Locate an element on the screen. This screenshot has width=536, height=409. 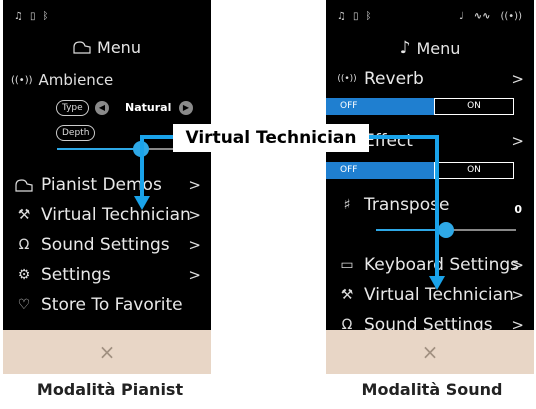
type-pill: Type is located at coordinates (72, 108).